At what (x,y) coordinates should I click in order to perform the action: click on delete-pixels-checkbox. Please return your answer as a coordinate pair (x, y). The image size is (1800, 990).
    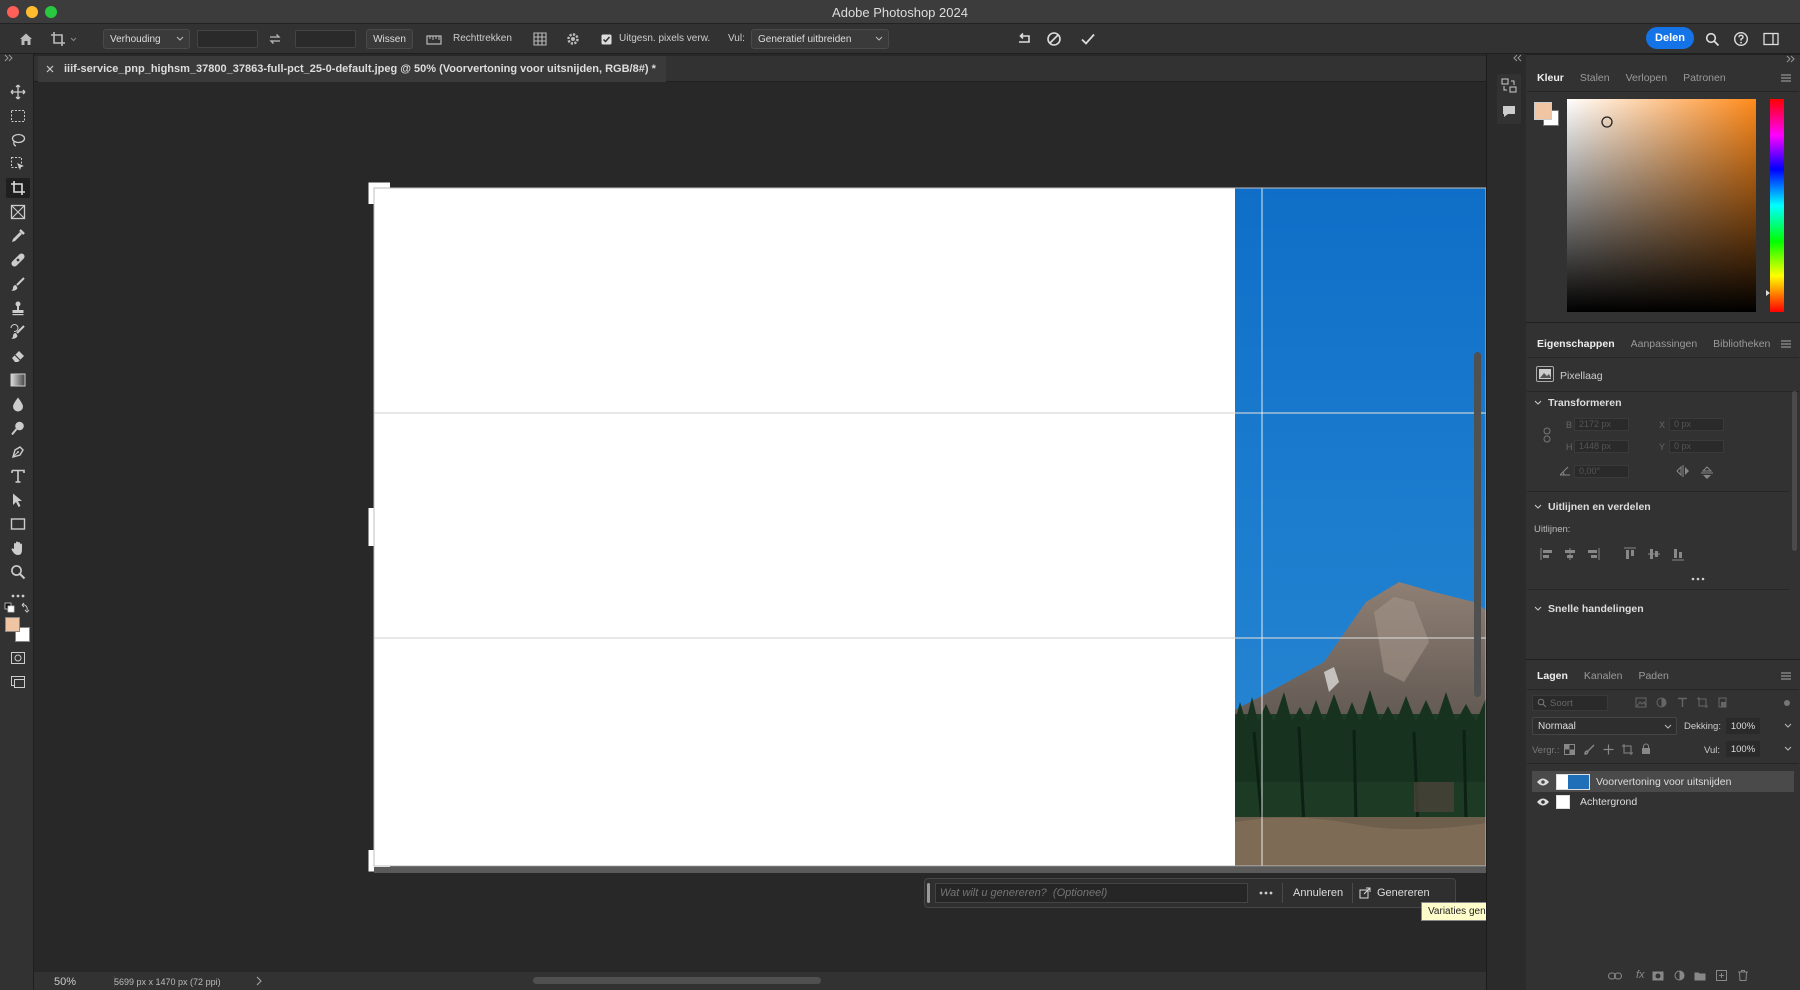
    Looking at the image, I should click on (606, 39).